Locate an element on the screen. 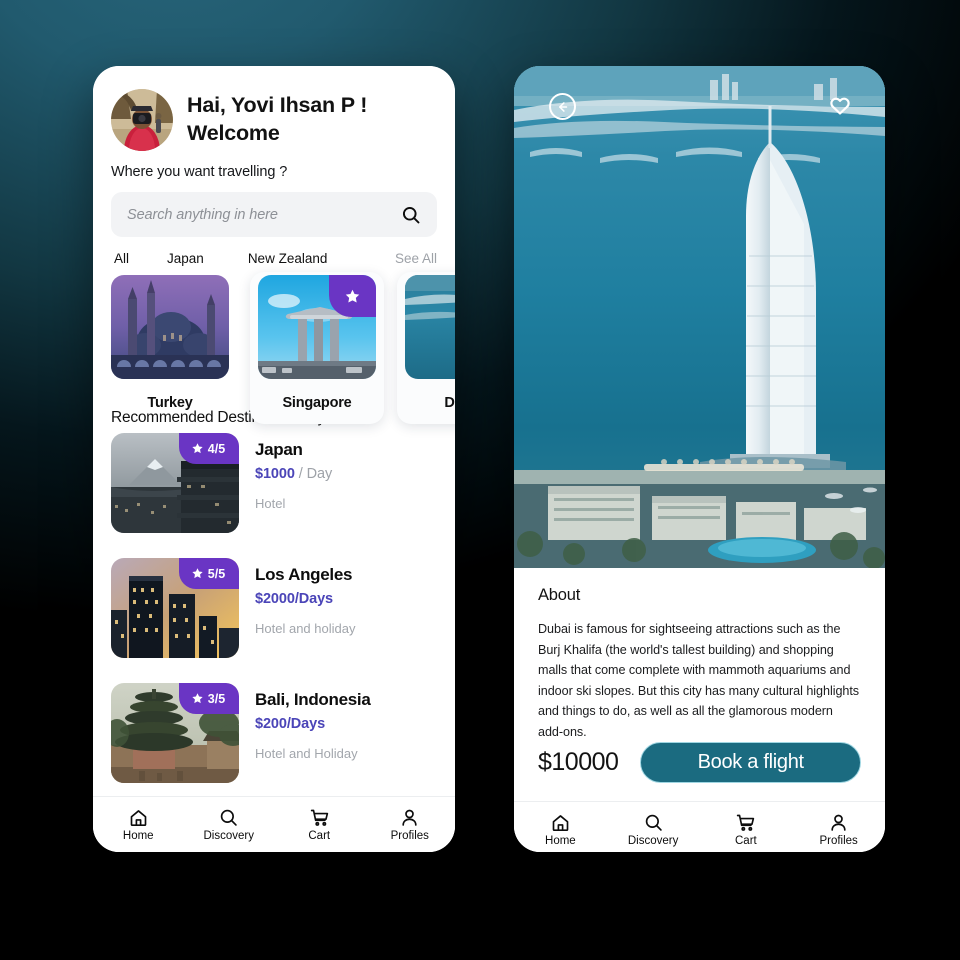 The height and width of the screenshot is (960, 960). tab-all: All is located at coordinates (121, 258).